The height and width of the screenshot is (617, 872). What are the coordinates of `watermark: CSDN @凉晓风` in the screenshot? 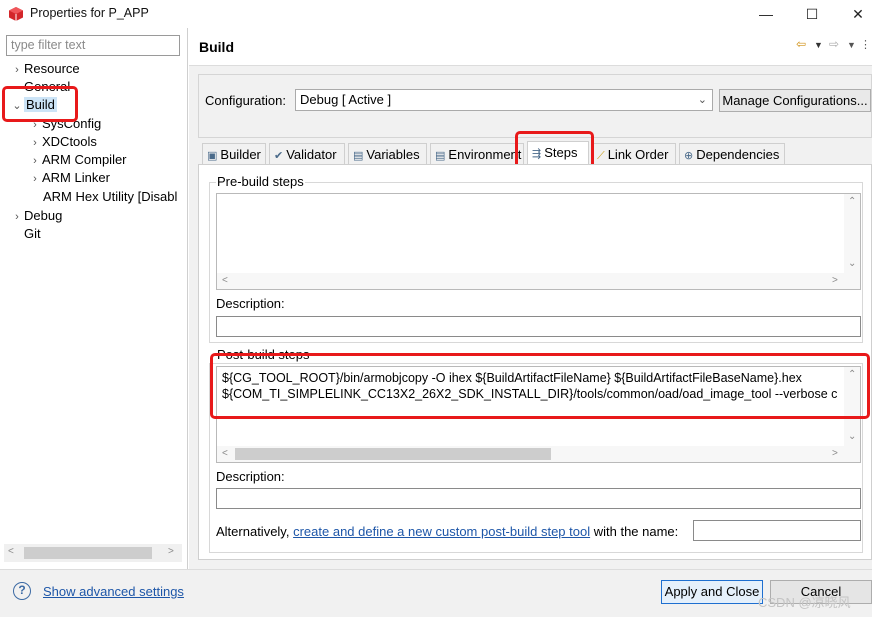 It's located at (804, 602).